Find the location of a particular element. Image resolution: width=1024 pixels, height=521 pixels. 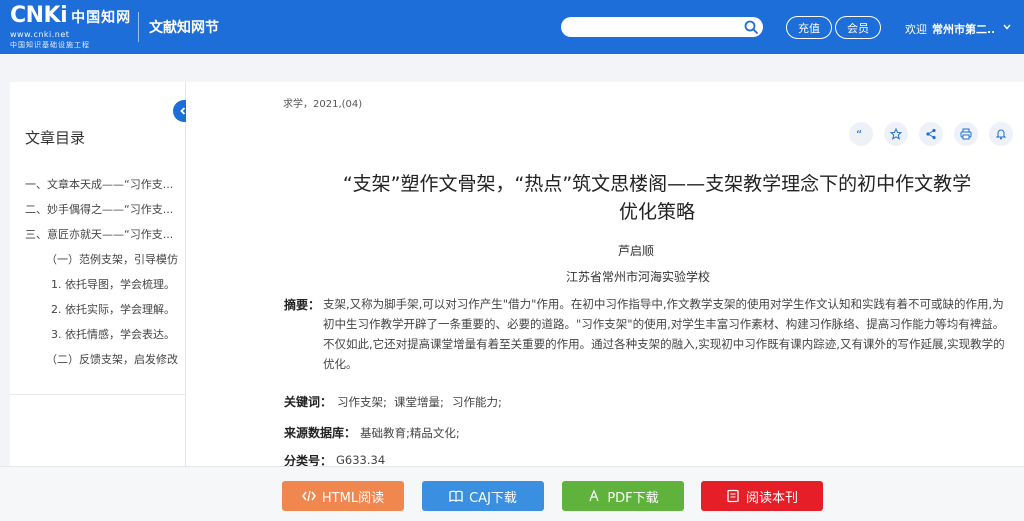

author-link: 芦启顺 is located at coordinates (636, 250).